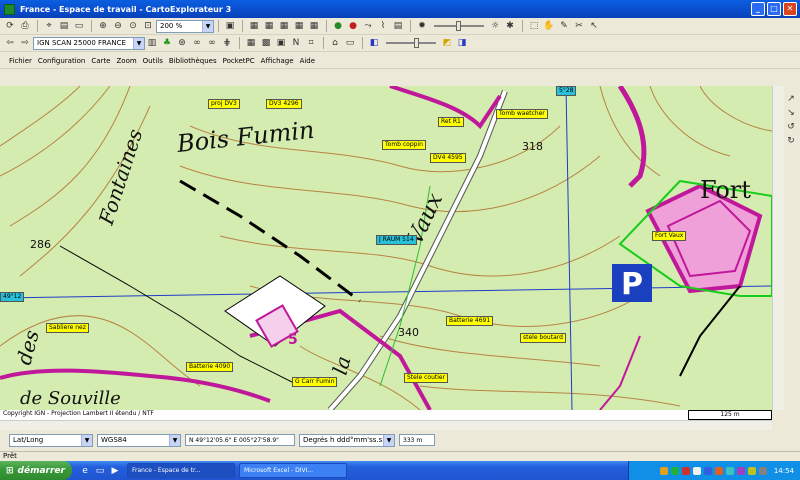  I want to click on tool-1-icon: ↗, so click(791, 99).